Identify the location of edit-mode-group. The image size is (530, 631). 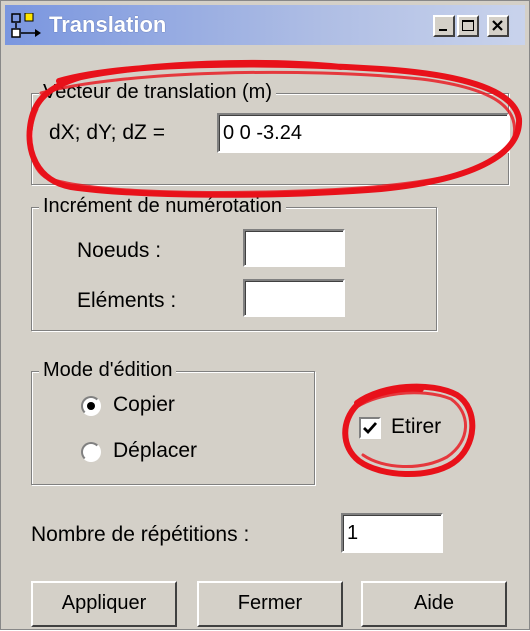
(173, 428).